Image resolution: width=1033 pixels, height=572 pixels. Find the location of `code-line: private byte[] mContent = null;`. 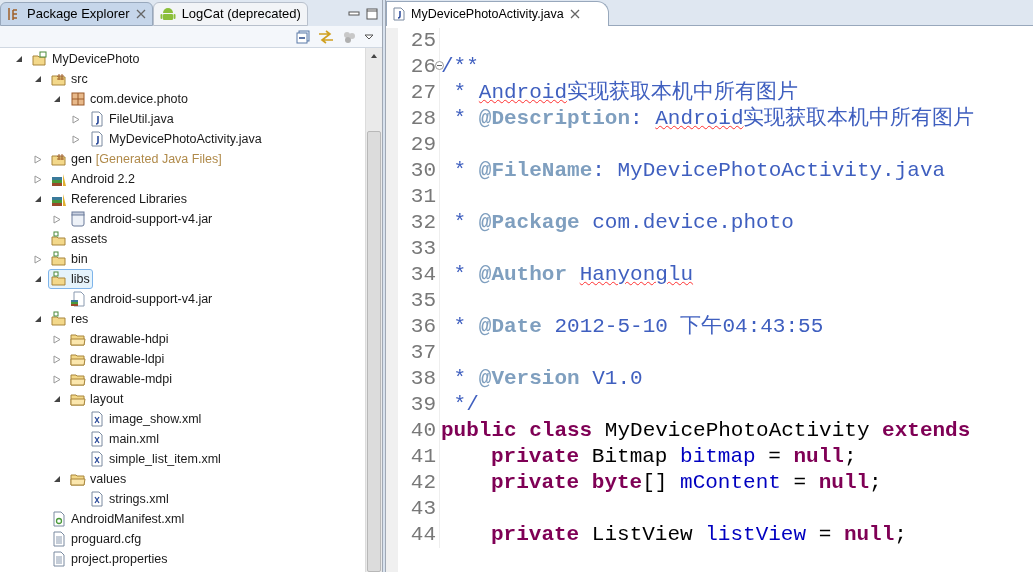

code-line: private byte[] mContent = null; is located at coordinates (686, 483).